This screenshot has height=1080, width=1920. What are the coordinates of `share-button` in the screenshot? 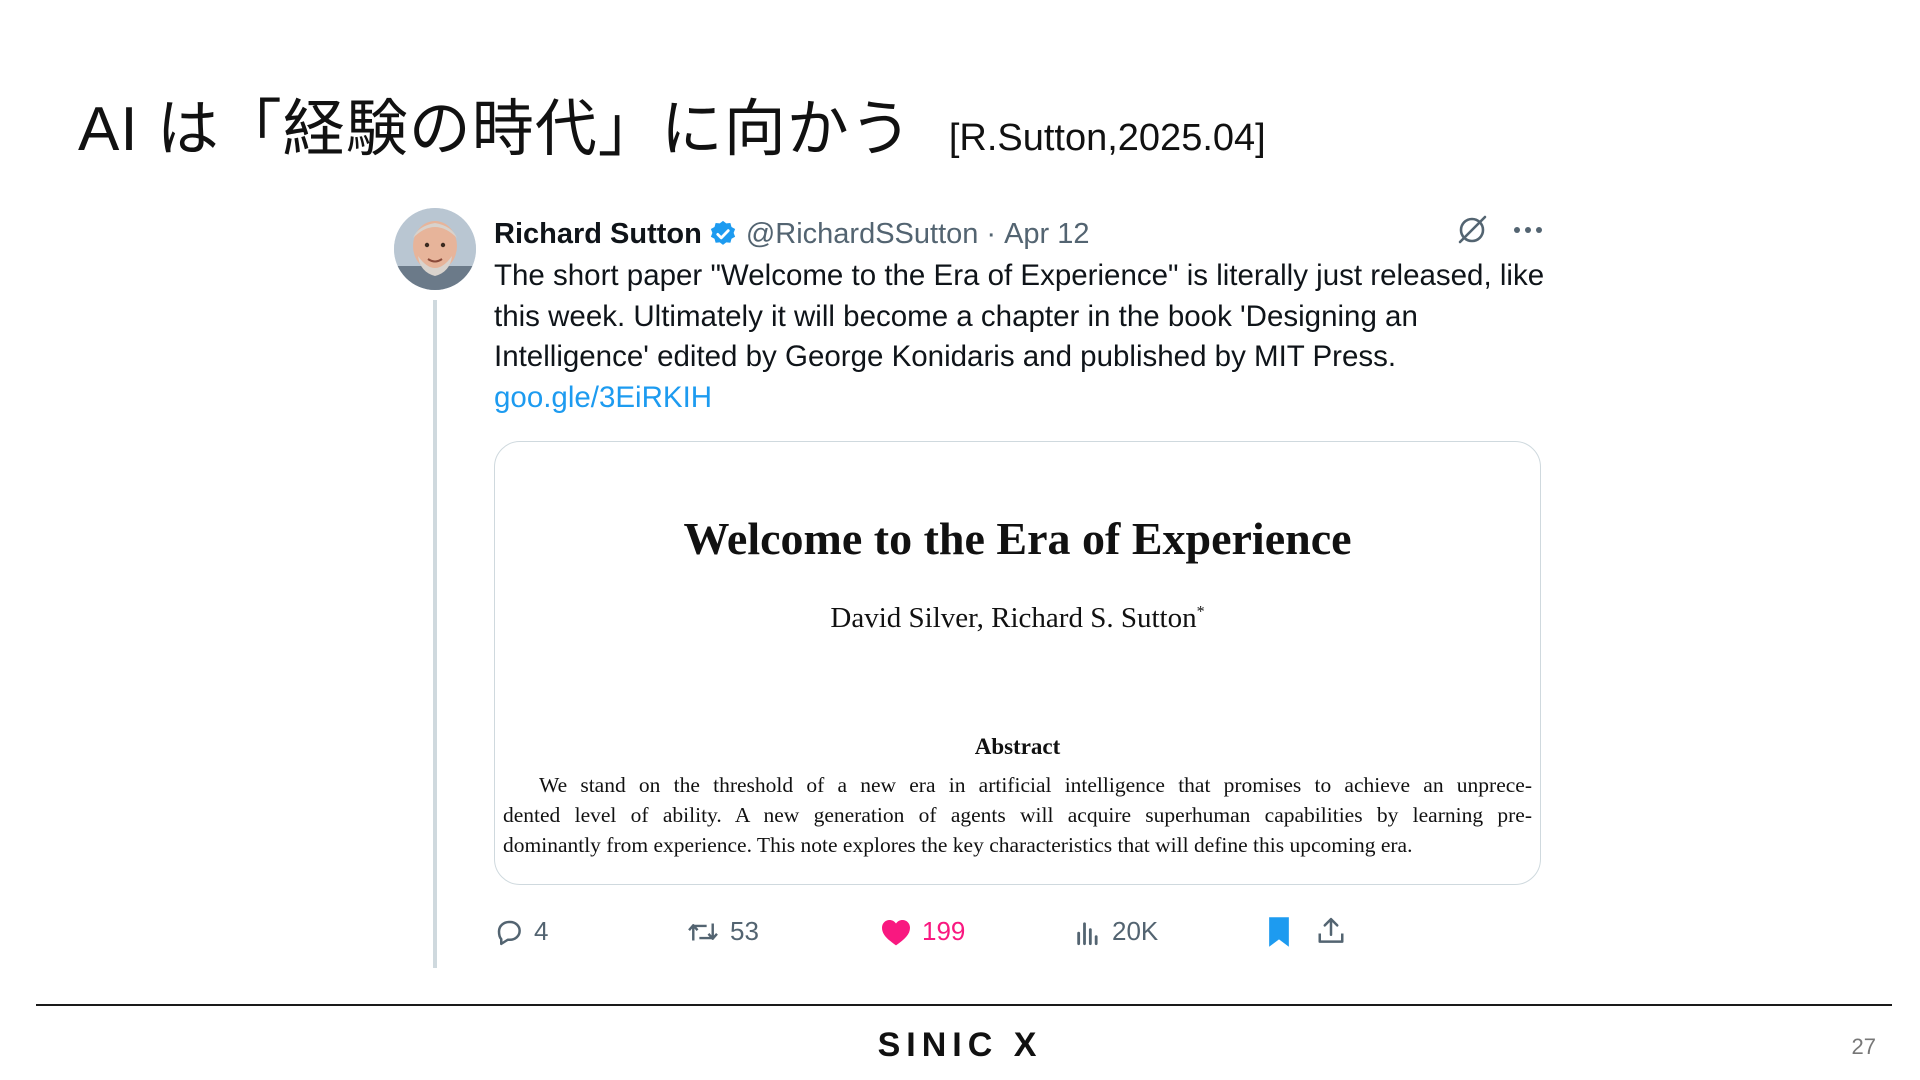 It's located at (1331, 931).